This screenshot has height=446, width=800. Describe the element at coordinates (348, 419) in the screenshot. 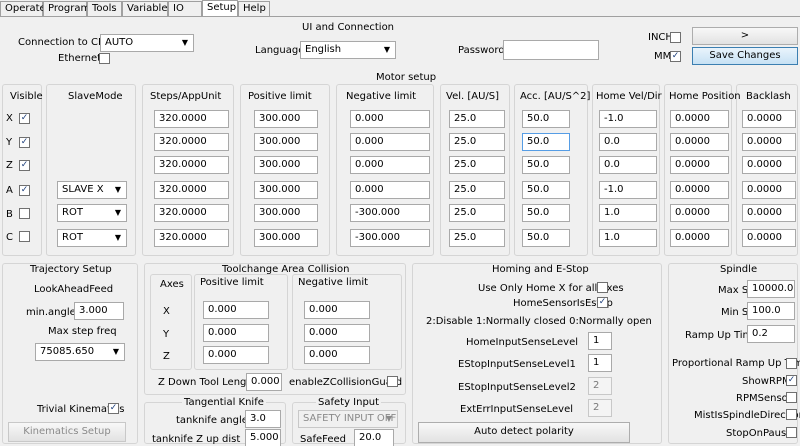

I see `safety-select: SAFETY INPUT OFF ▼` at that location.